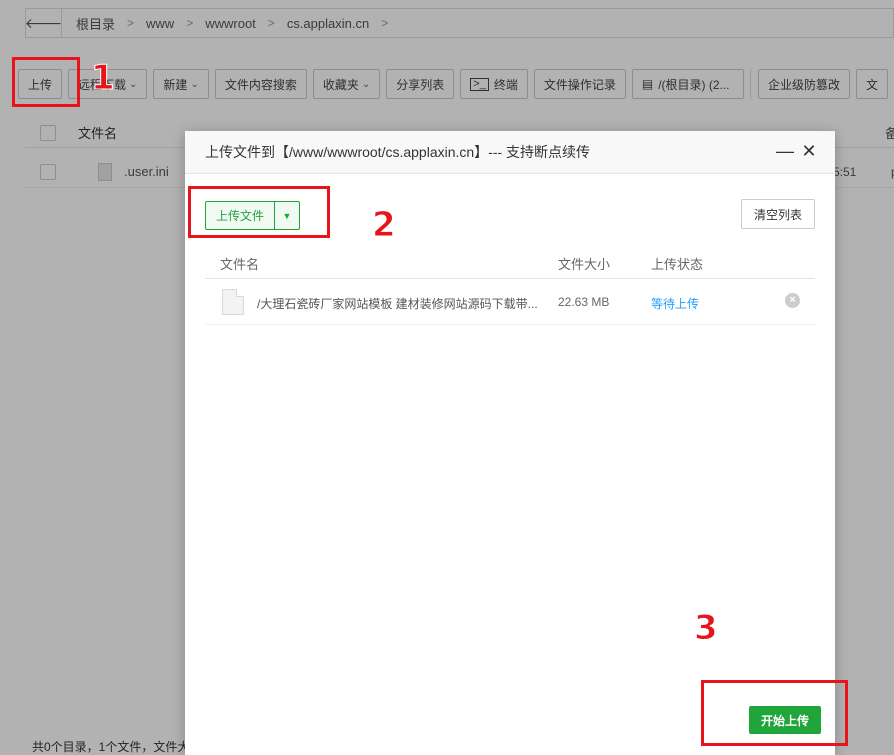 The image size is (894, 755). Describe the element at coordinates (233, 302) in the screenshot. I see `file-icon` at that location.